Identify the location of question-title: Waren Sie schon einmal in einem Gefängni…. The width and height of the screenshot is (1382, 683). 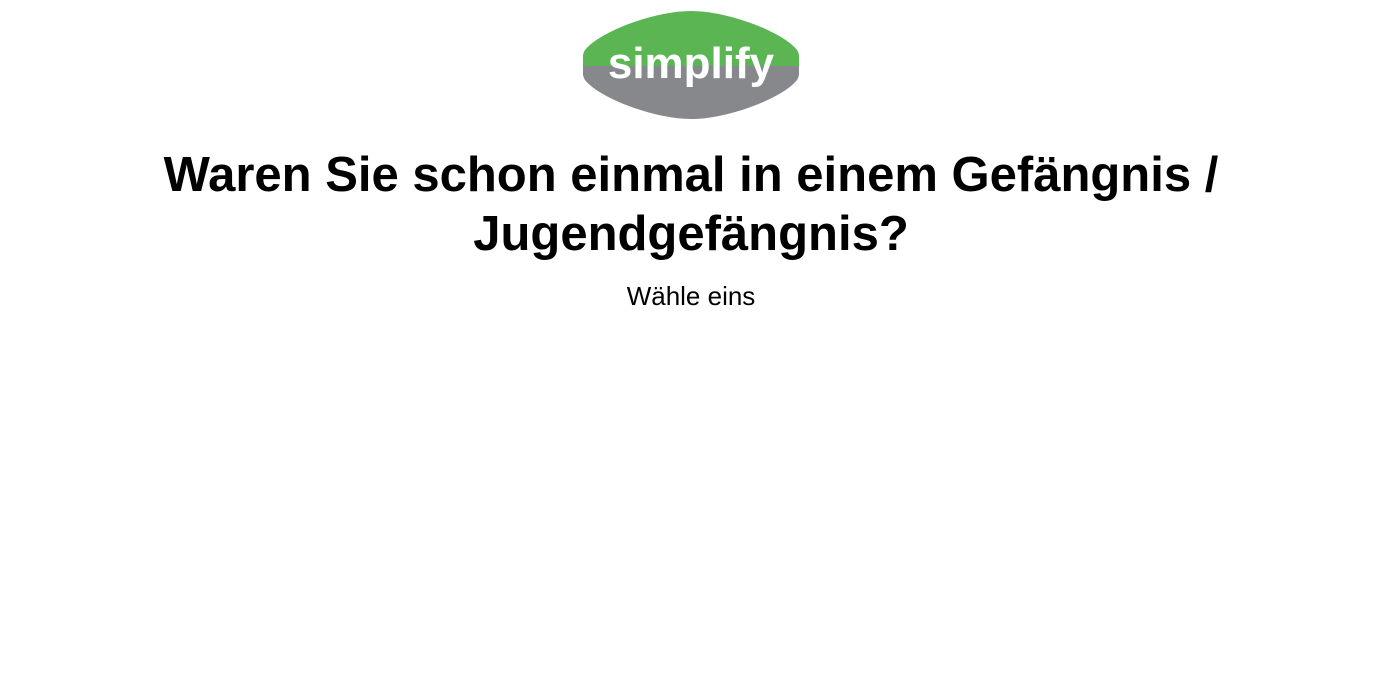
(691, 204).